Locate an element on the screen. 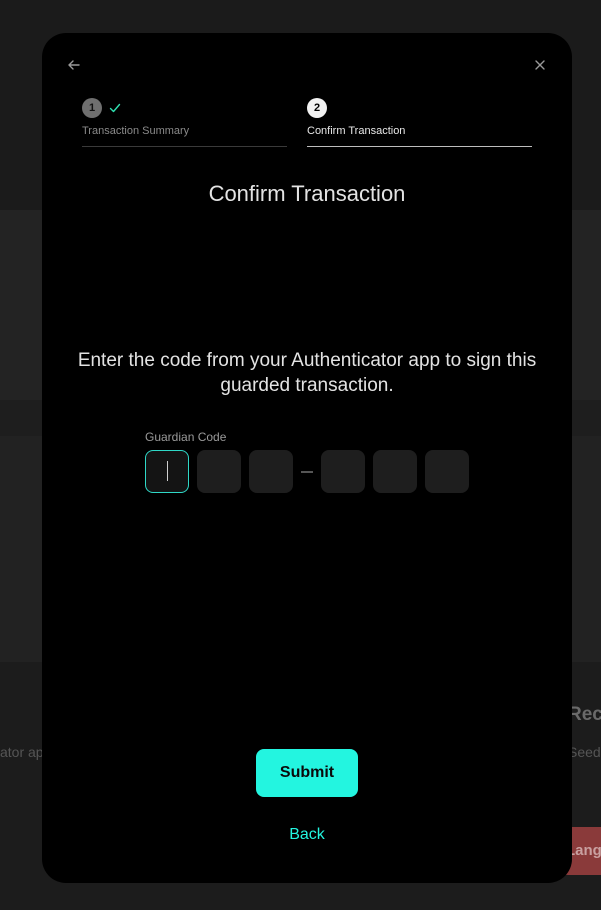  step-label: Transaction Summary is located at coordinates (136, 131).